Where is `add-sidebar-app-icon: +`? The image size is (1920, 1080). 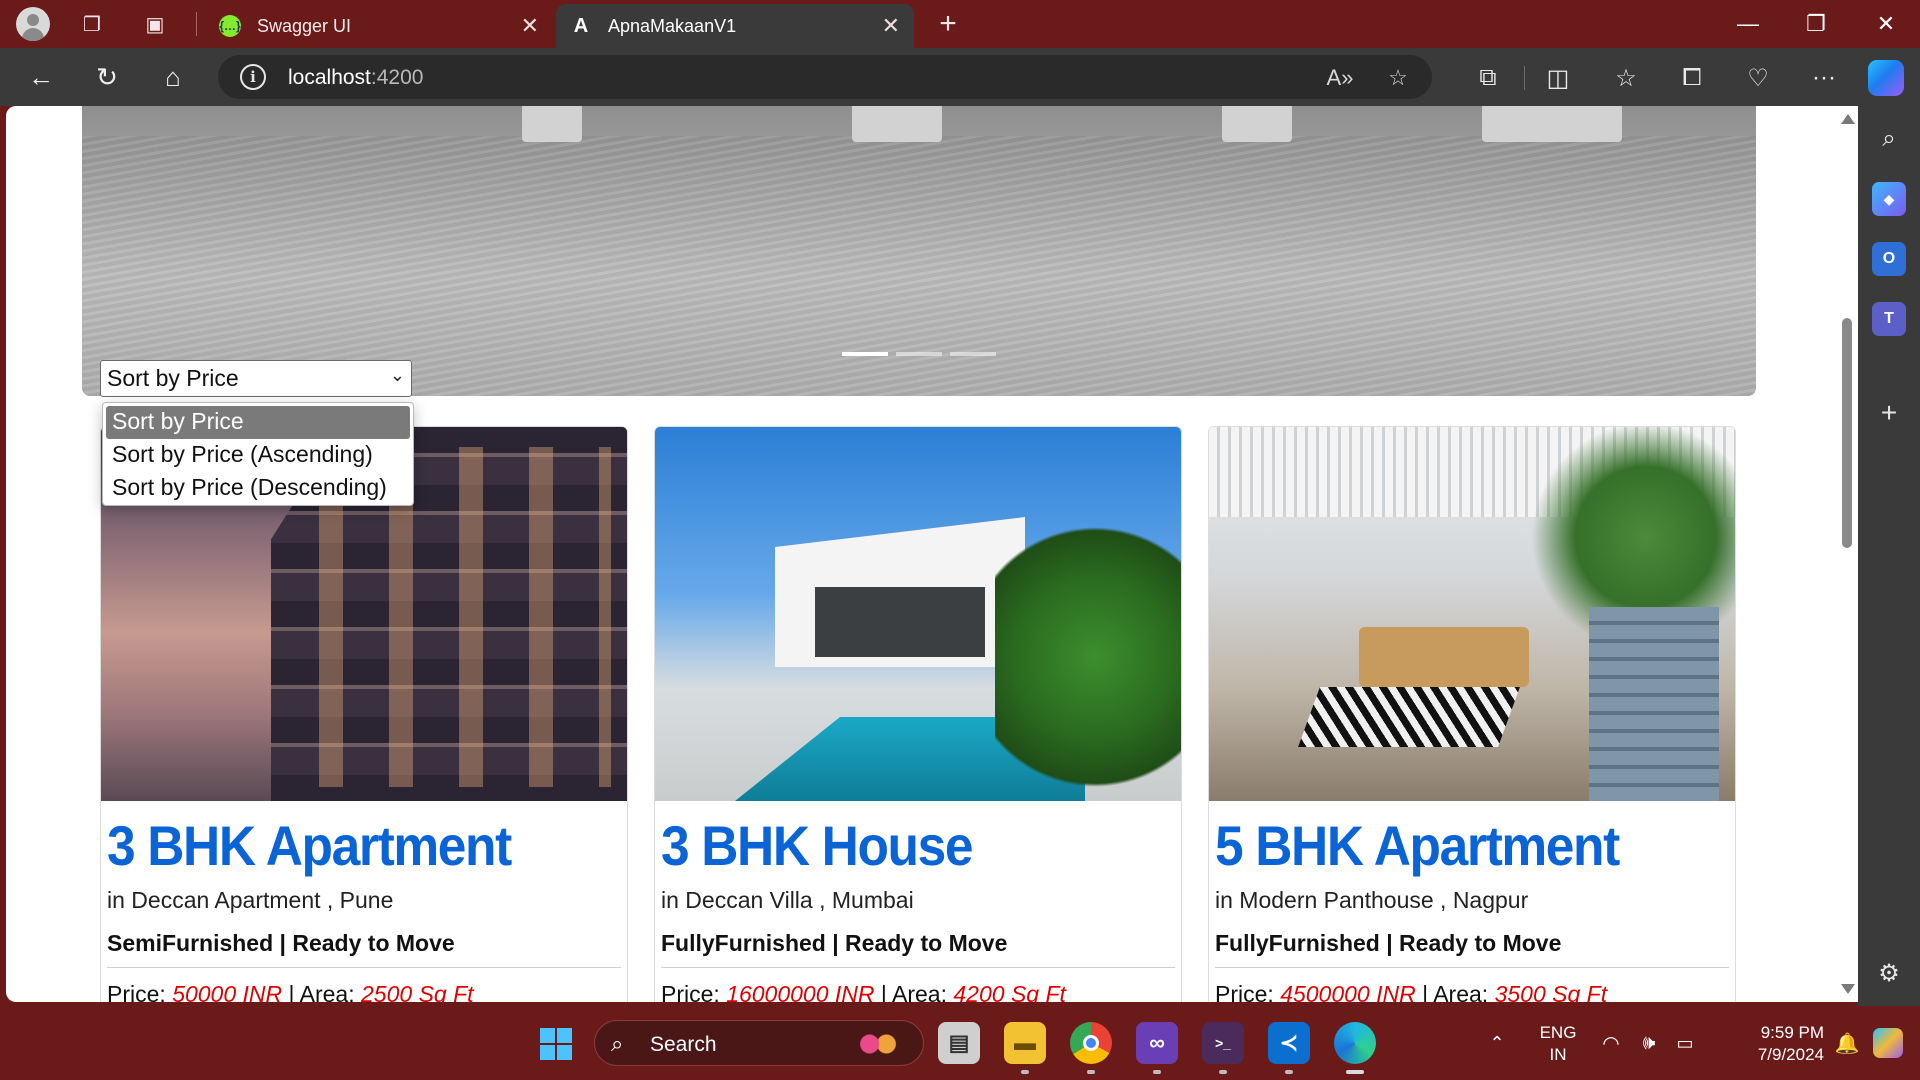 add-sidebar-app-icon: + is located at coordinates (1889, 413).